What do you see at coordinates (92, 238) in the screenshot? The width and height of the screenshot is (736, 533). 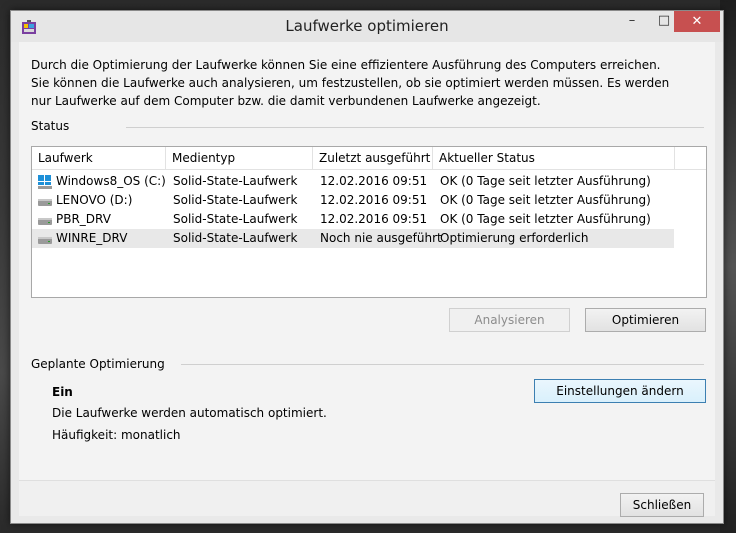 I see `drive-name: WINRE_DRV` at bounding box center [92, 238].